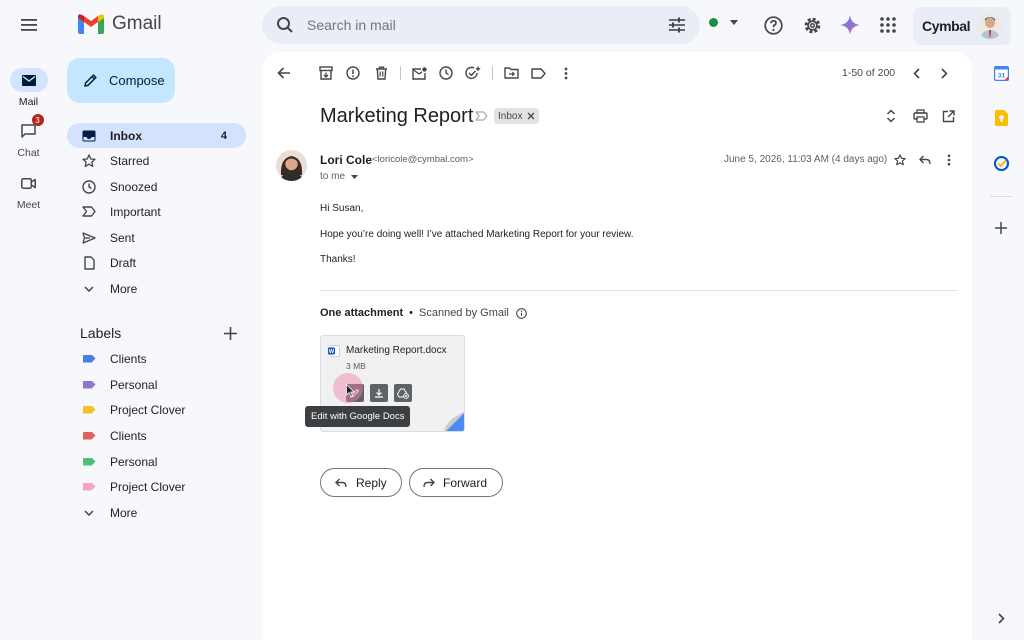 The height and width of the screenshot is (640, 1024). Describe the element at coordinates (473, 73) in the screenshot. I see `add-to-tasks-button` at that location.